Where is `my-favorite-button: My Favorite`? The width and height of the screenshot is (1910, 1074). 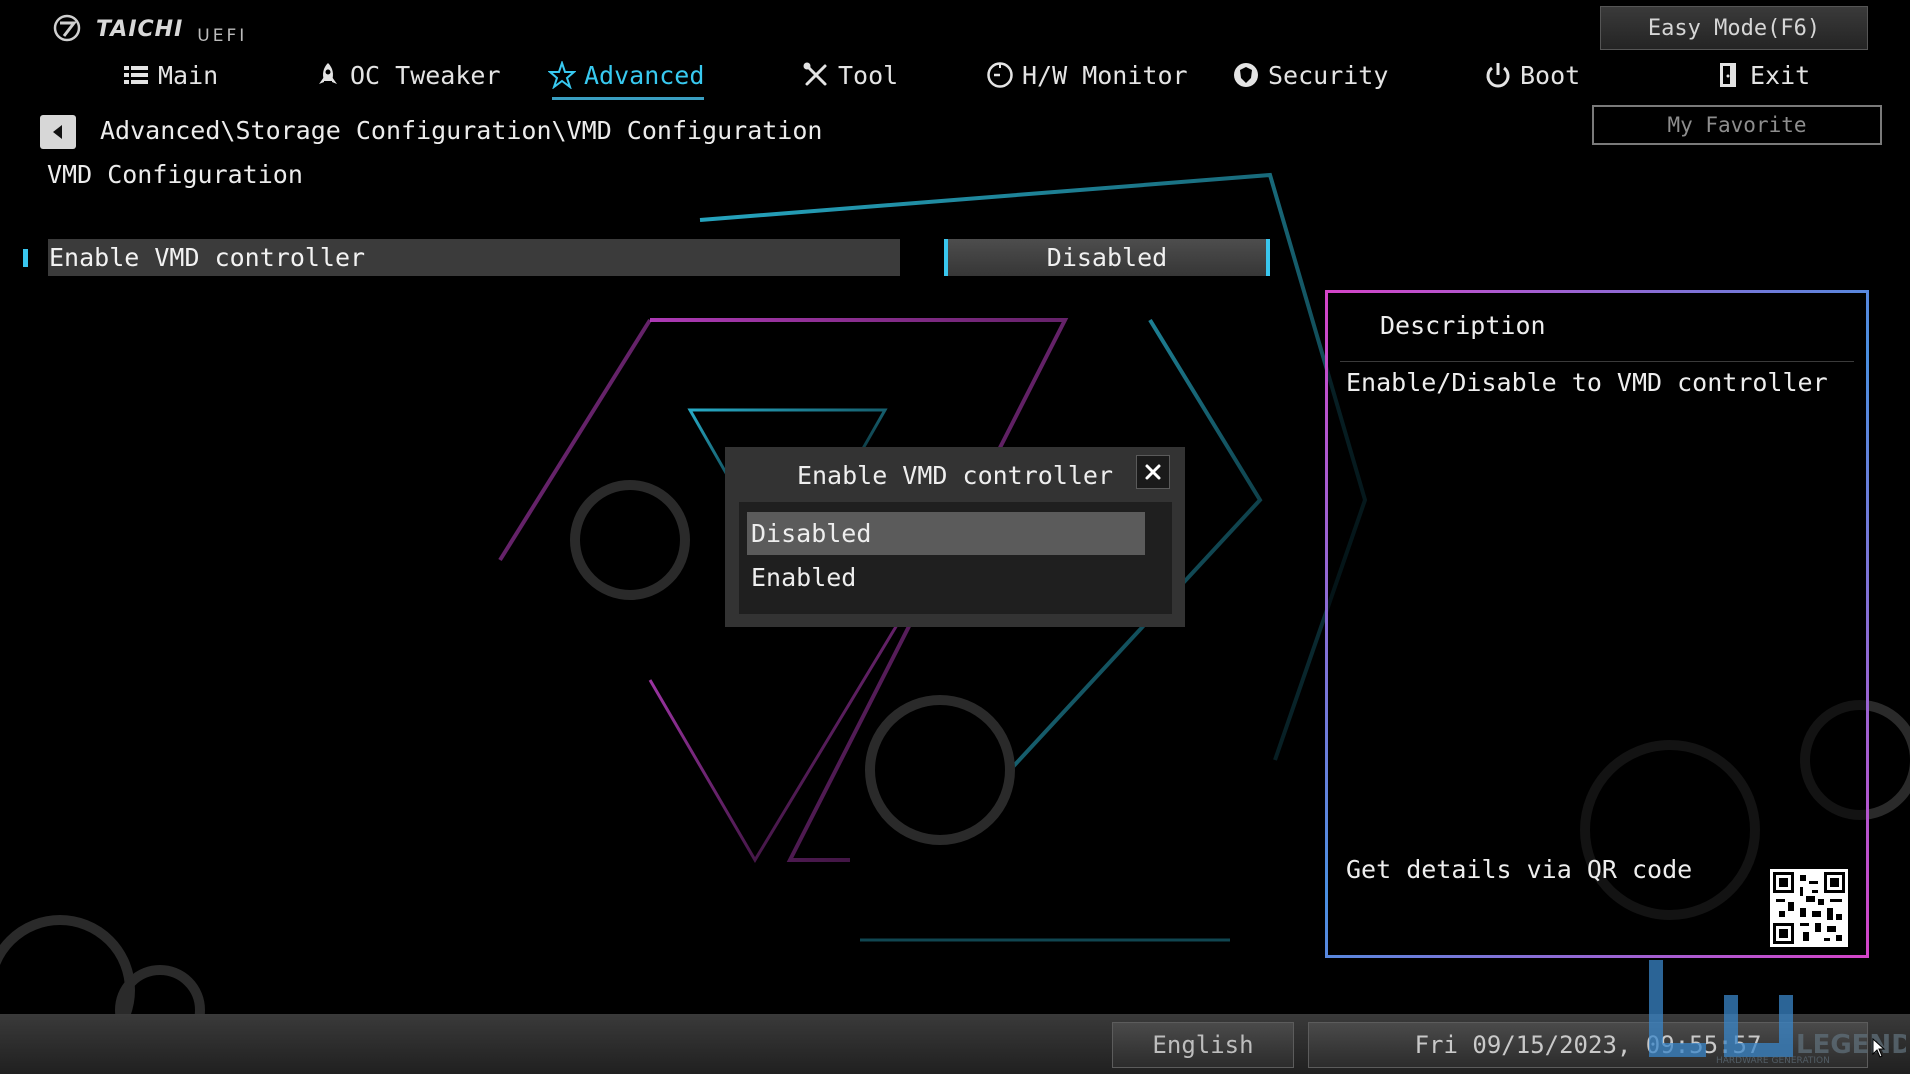 my-favorite-button: My Favorite is located at coordinates (1737, 125).